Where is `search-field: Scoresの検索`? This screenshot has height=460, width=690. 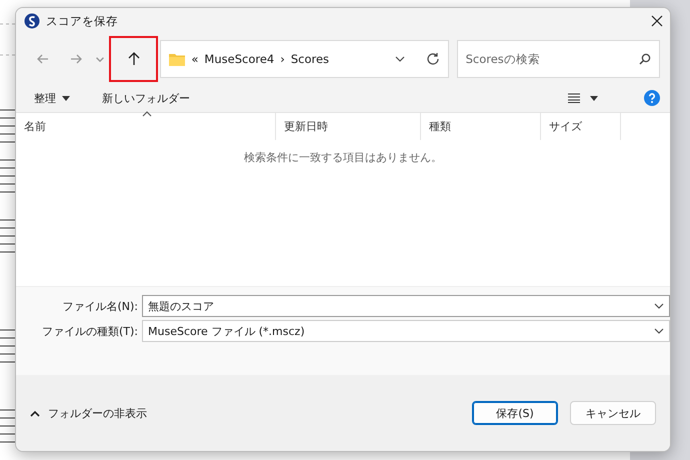 search-field: Scoresの検索 is located at coordinates (558, 59).